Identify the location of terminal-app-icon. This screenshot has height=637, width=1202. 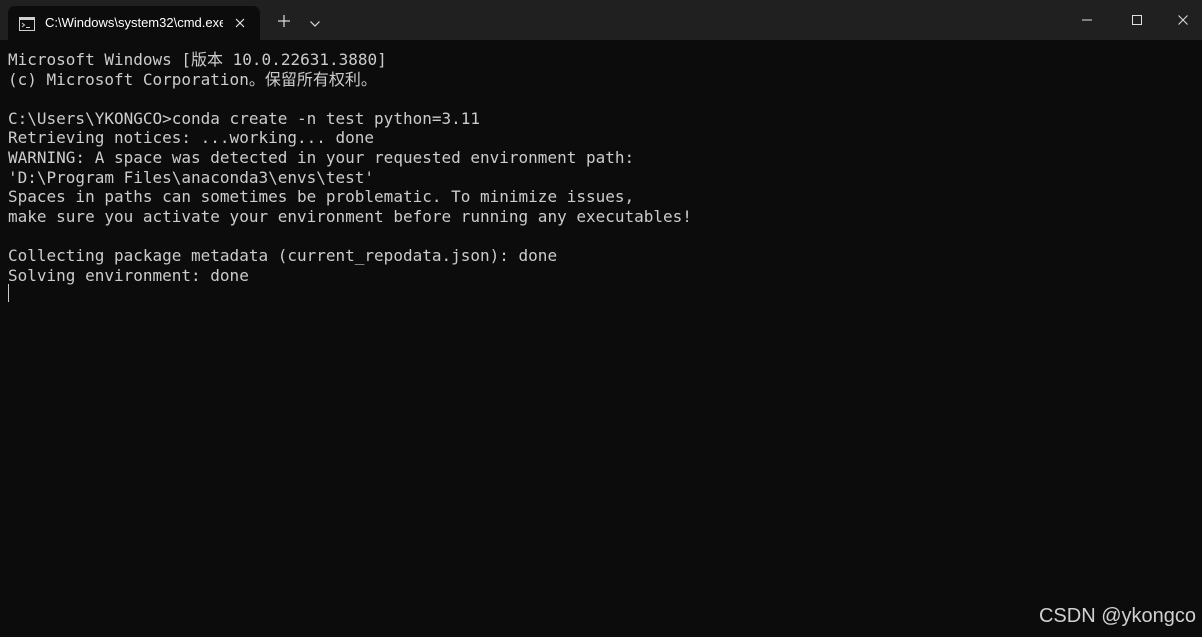
(27, 23).